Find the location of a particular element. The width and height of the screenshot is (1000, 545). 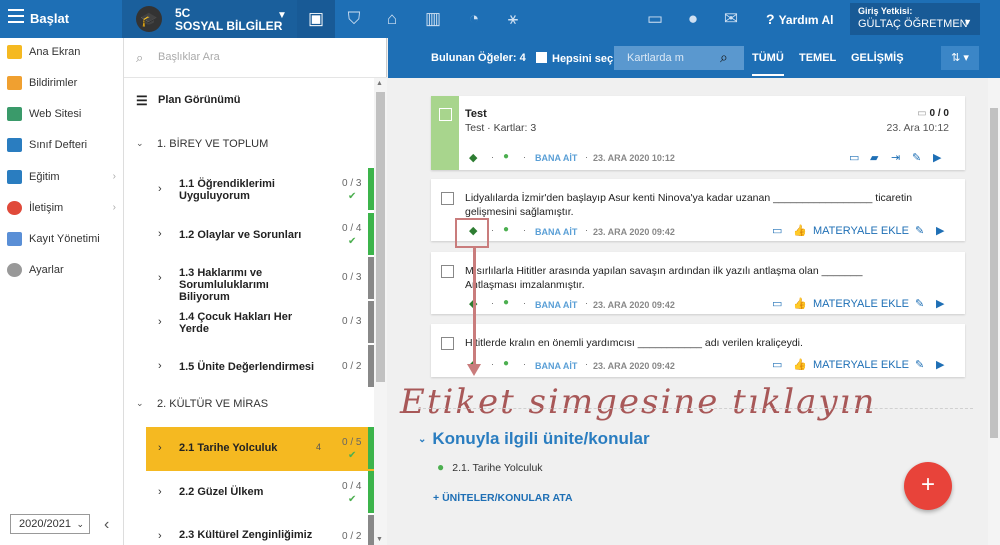

user-selector: Giriş Yetkisi: GÜLTAÇ ÖĞRETMEN ▼ is located at coordinates (915, 19).